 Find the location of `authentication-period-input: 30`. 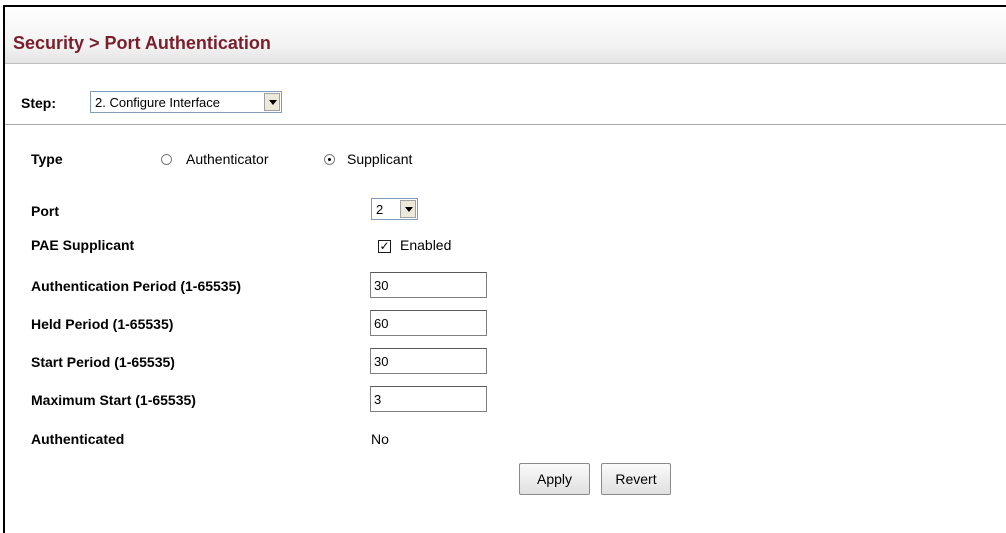

authentication-period-input: 30 is located at coordinates (428, 285).